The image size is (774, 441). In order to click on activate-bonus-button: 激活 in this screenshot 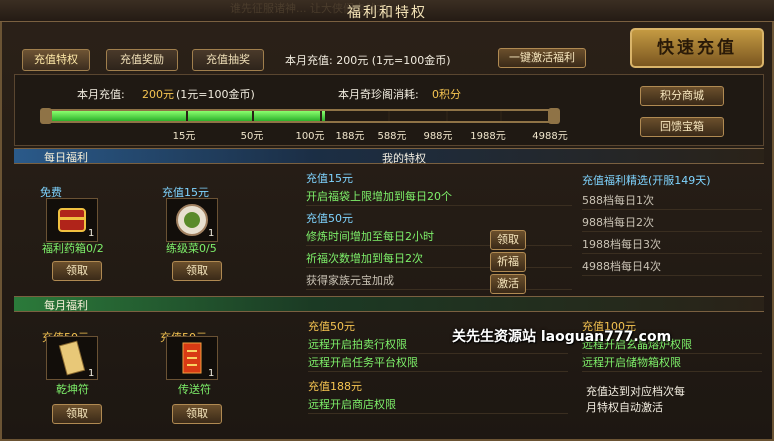, I will do `click(508, 284)`.